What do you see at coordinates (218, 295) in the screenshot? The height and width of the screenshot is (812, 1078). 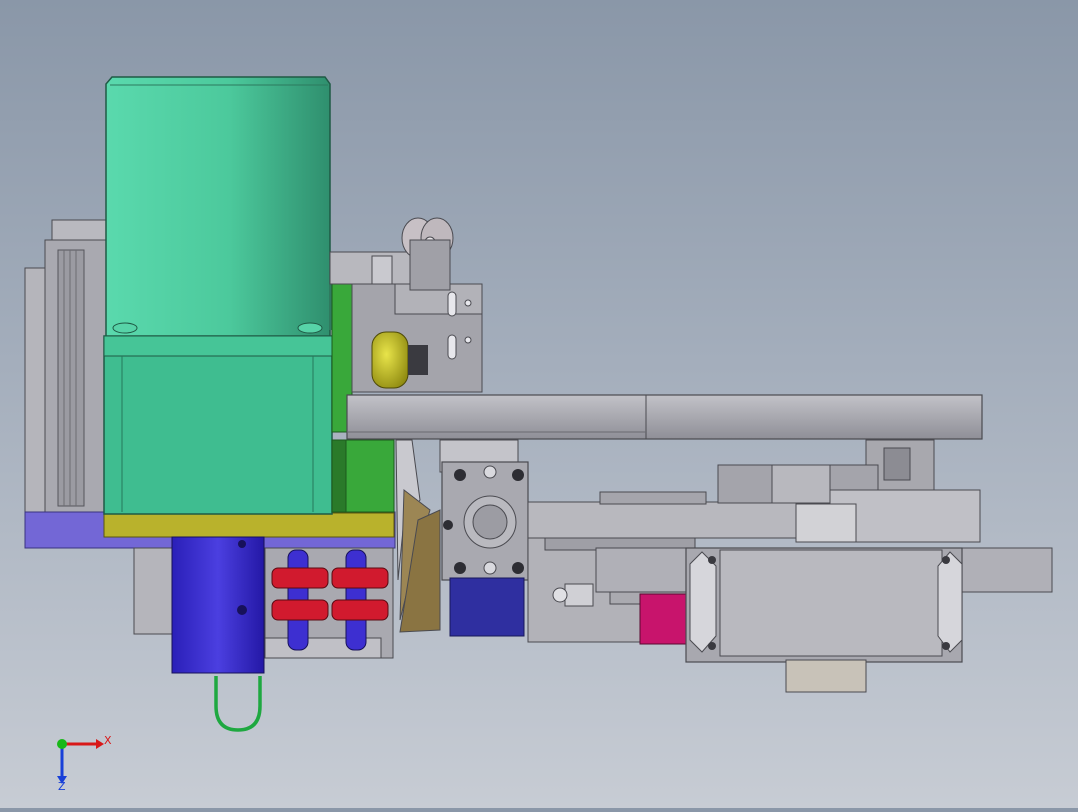 I see `servo-motor` at bounding box center [218, 295].